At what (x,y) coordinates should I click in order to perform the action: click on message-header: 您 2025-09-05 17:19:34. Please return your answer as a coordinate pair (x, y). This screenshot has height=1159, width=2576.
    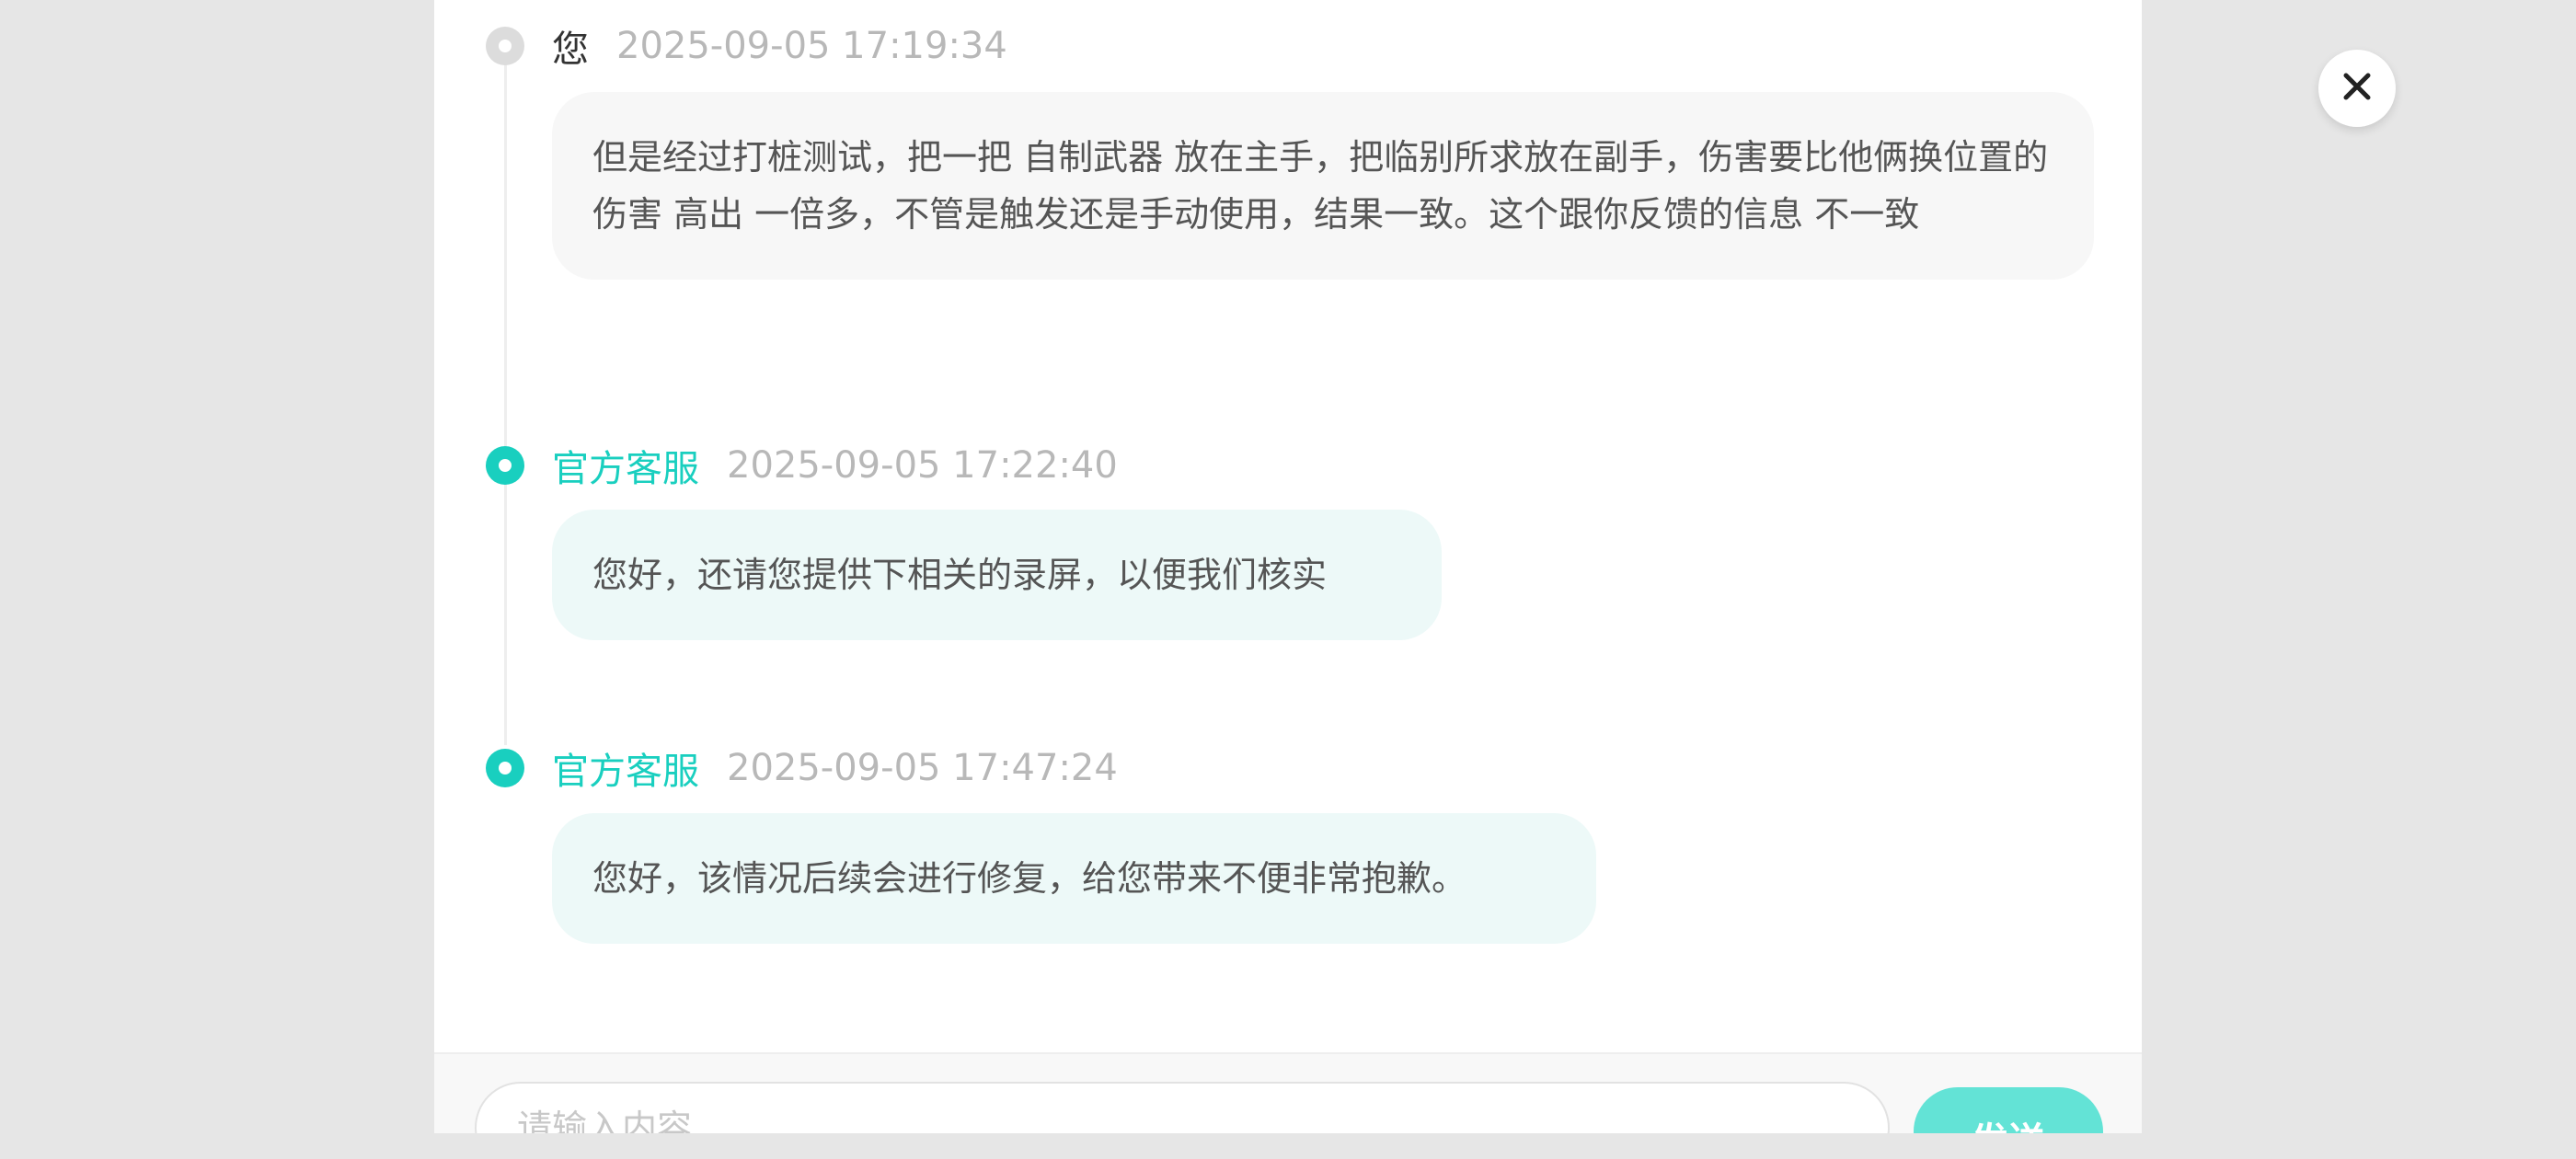
    Looking at the image, I should click on (779, 47).